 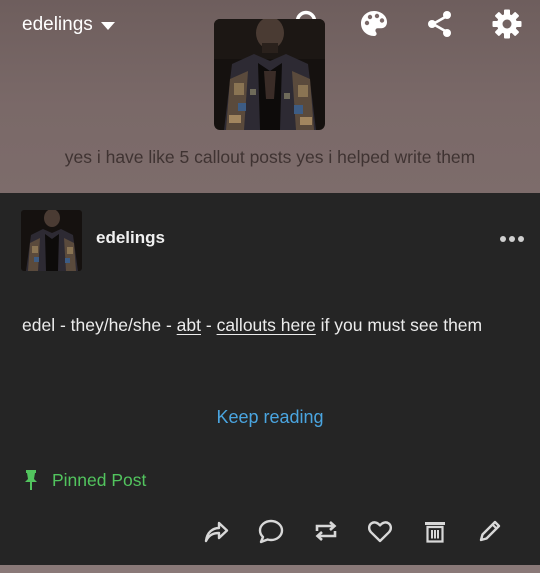 What do you see at coordinates (507, 24) in the screenshot?
I see `gear-icon` at bounding box center [507, 24].